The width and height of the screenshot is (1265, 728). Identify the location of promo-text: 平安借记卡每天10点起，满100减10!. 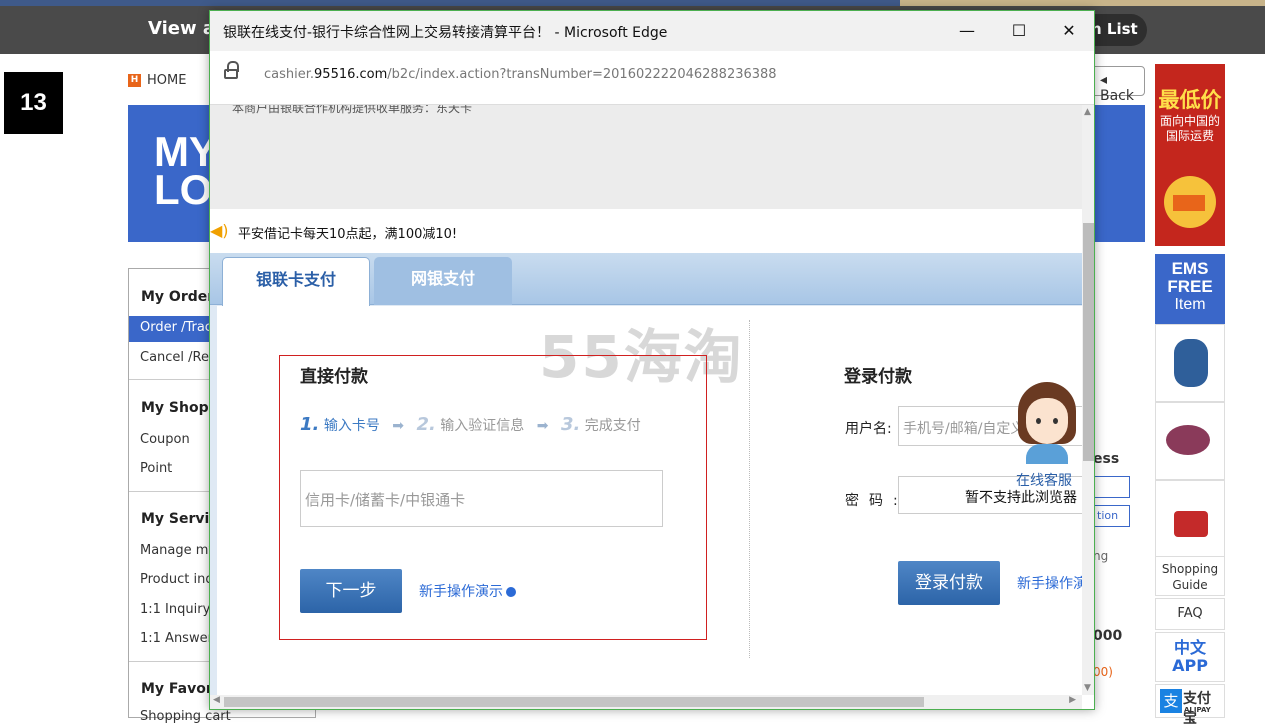
(347, 232).